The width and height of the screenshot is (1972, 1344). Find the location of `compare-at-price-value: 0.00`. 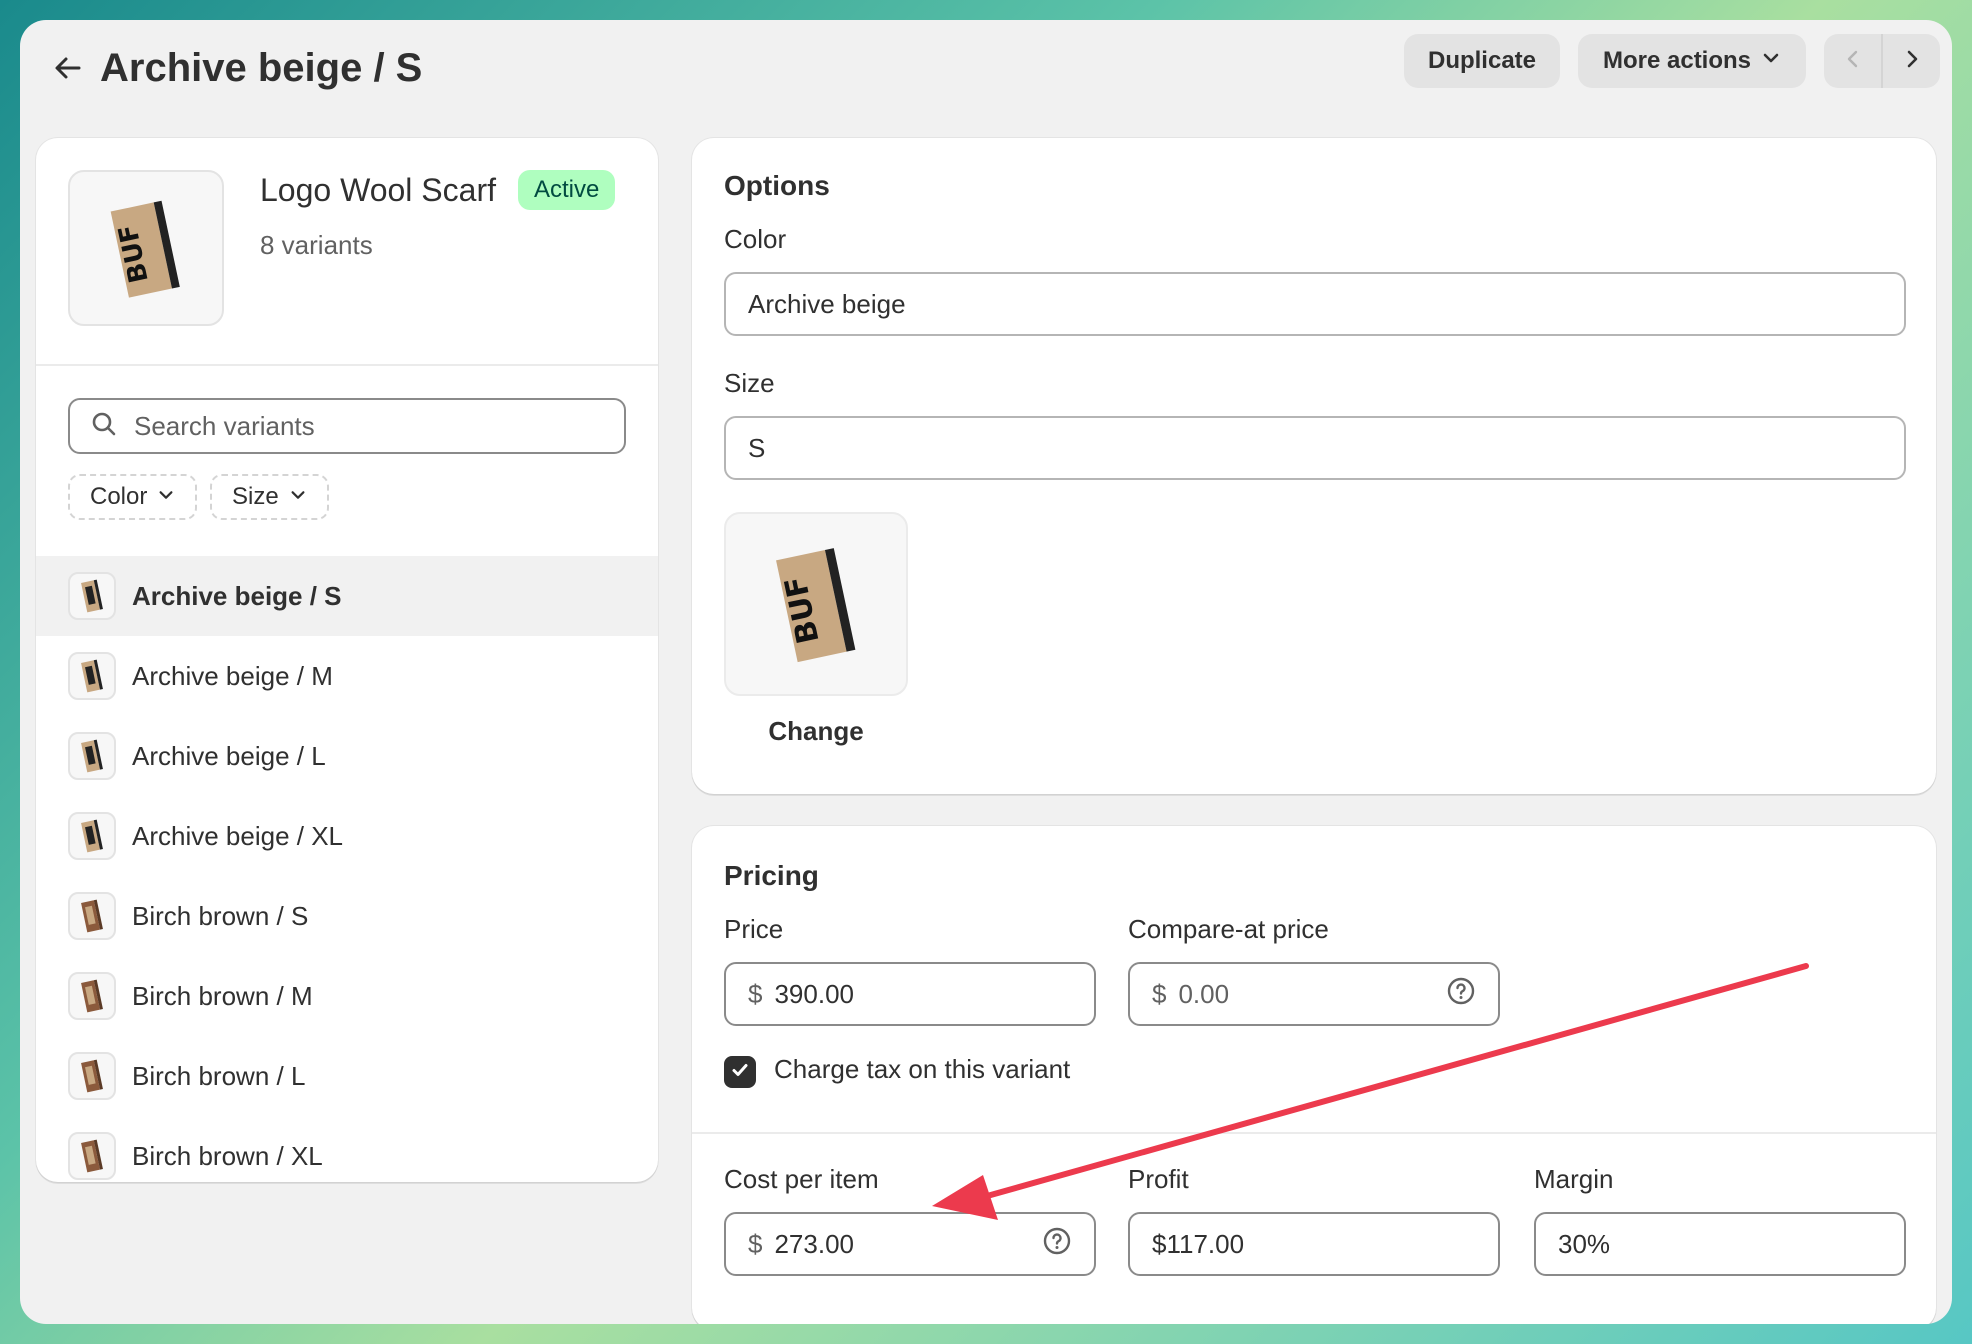

compare-at-price-value: 0.00 is located at coordinates (1204, 993).